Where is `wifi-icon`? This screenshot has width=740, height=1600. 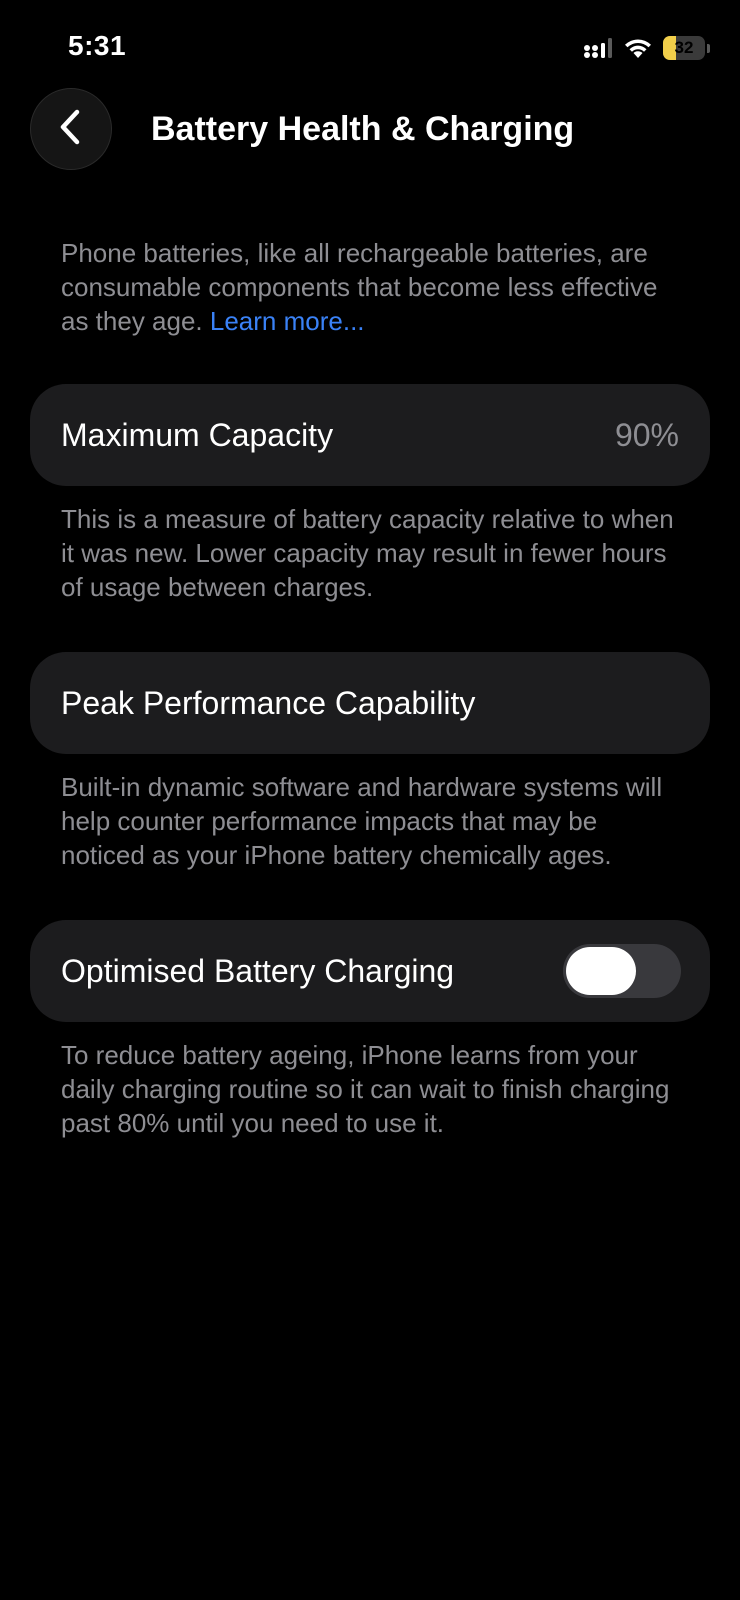 wifi-icon is located at coordinates (638, 48).